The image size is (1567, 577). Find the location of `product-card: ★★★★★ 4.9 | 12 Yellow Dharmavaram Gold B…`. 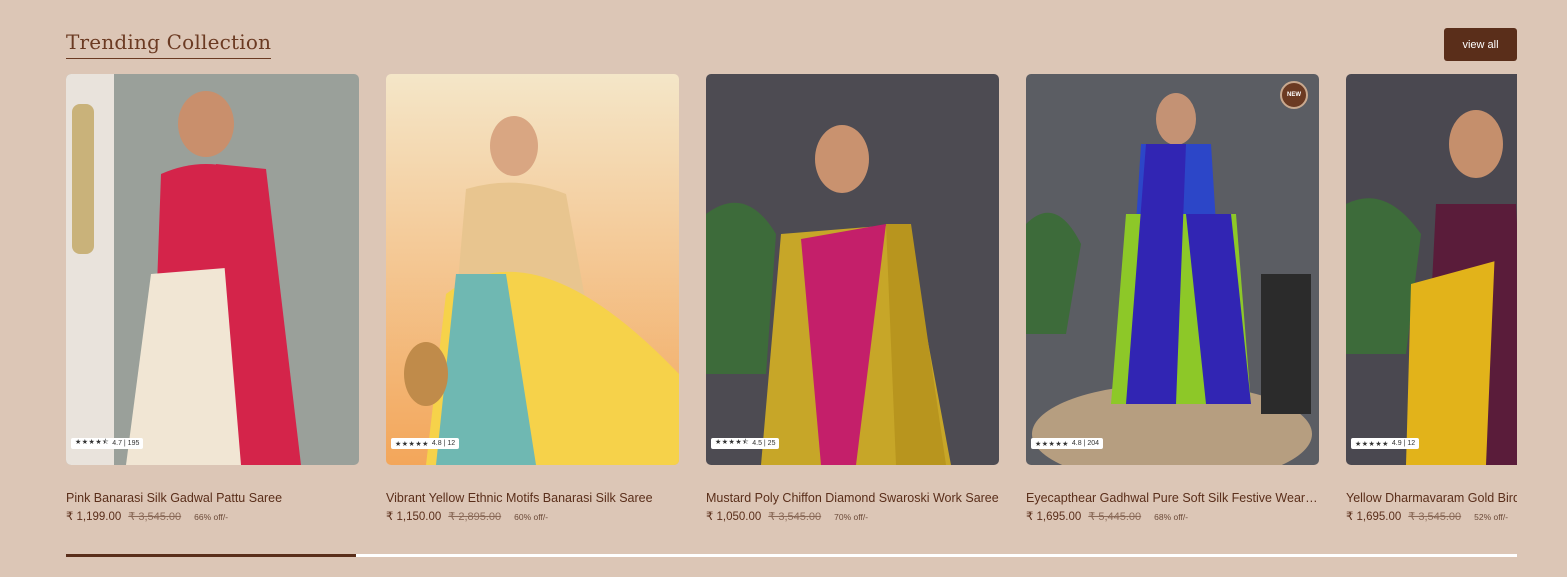

product-card: ★★★★★ 4.9 | 12 Yellow Dharmavaram Gold B… is located at coordinates (1431, 298).